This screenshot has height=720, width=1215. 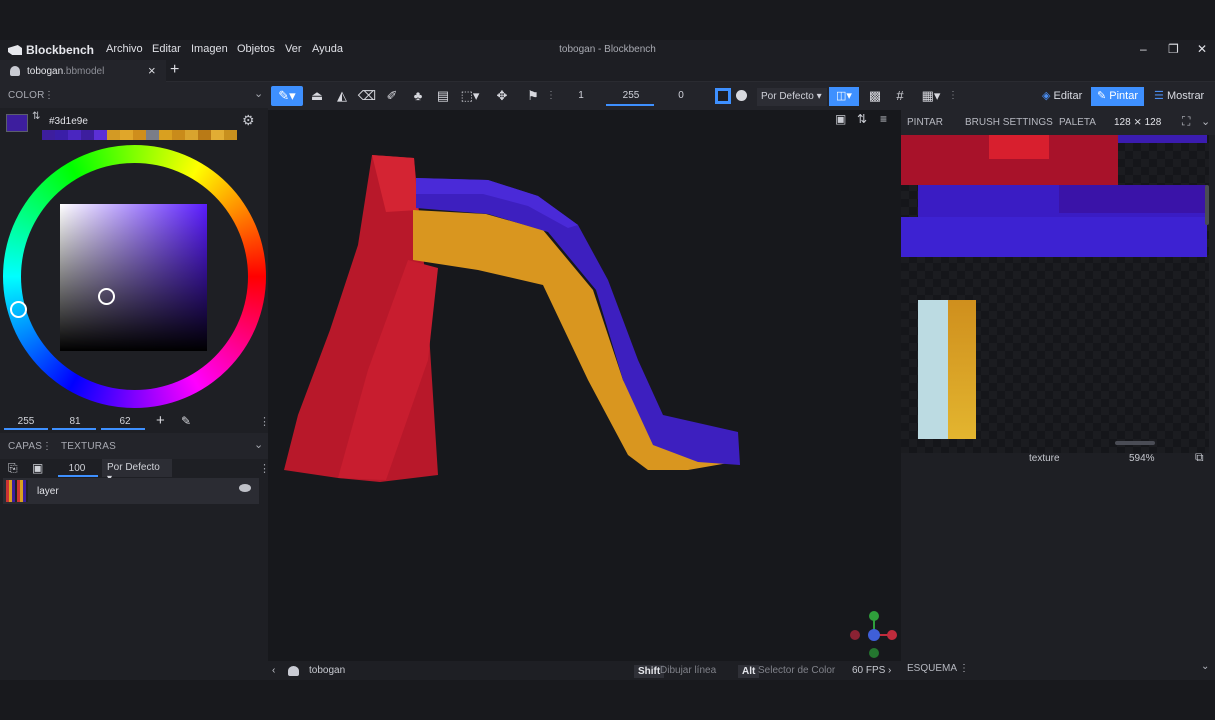 What do you see at coordinates (392, 96) in the screenshot?
I see `color-picker-icon: ✐` at bounding box center [392, 96].